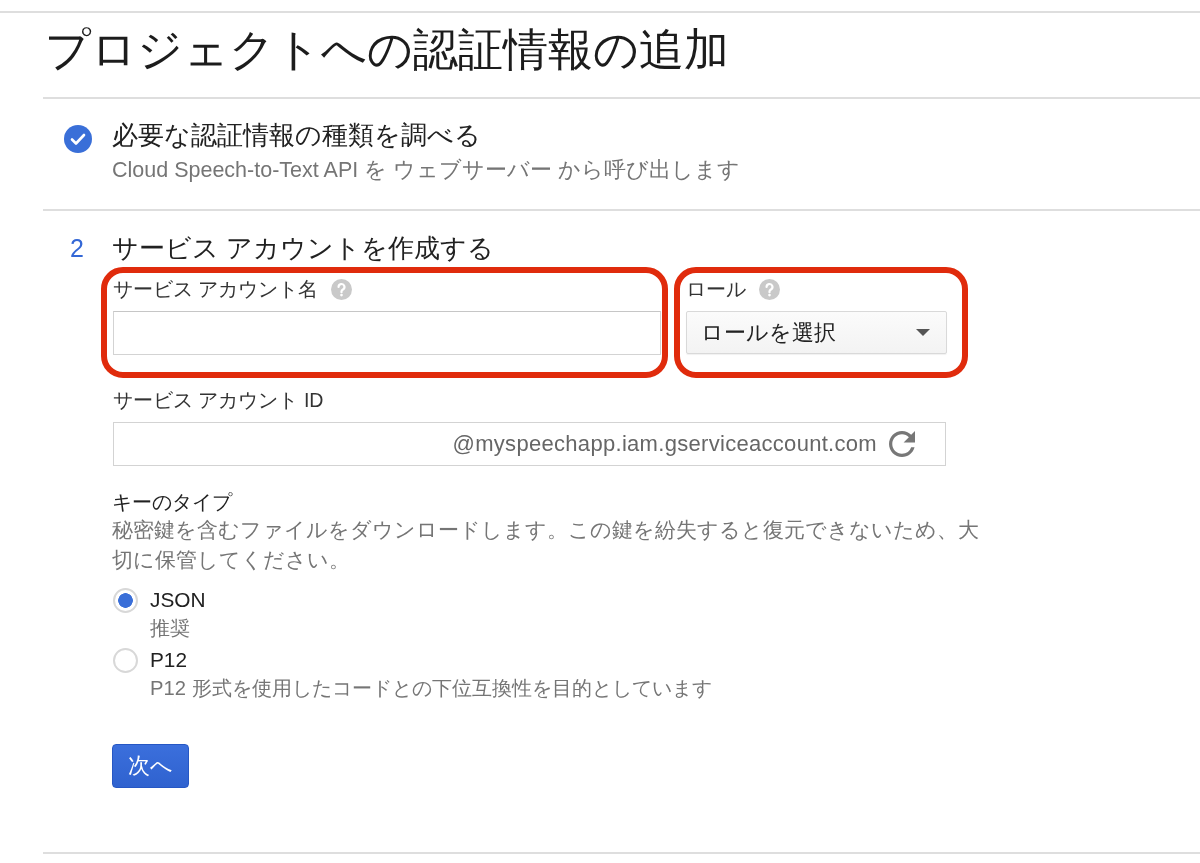  What do you see at coordinates (716, 289) in the screenshot?
I see `field-label: ロール` at bounding box center [716, 289].